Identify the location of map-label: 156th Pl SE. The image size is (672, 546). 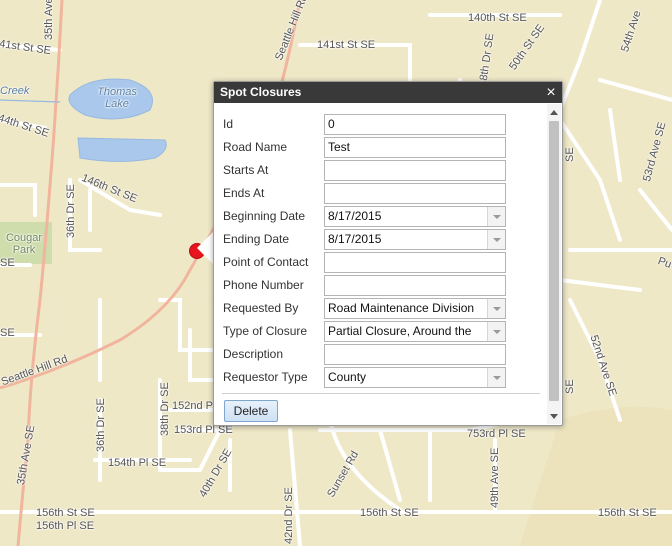
(65, 526).